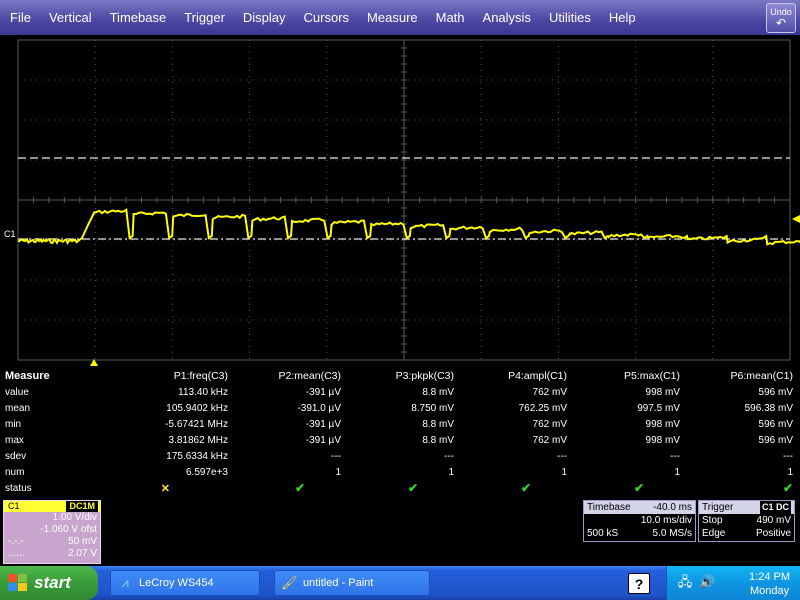 The width and height of the screenshot is (800, 600). I want to click on c1-name: C1, so click(14, 506).